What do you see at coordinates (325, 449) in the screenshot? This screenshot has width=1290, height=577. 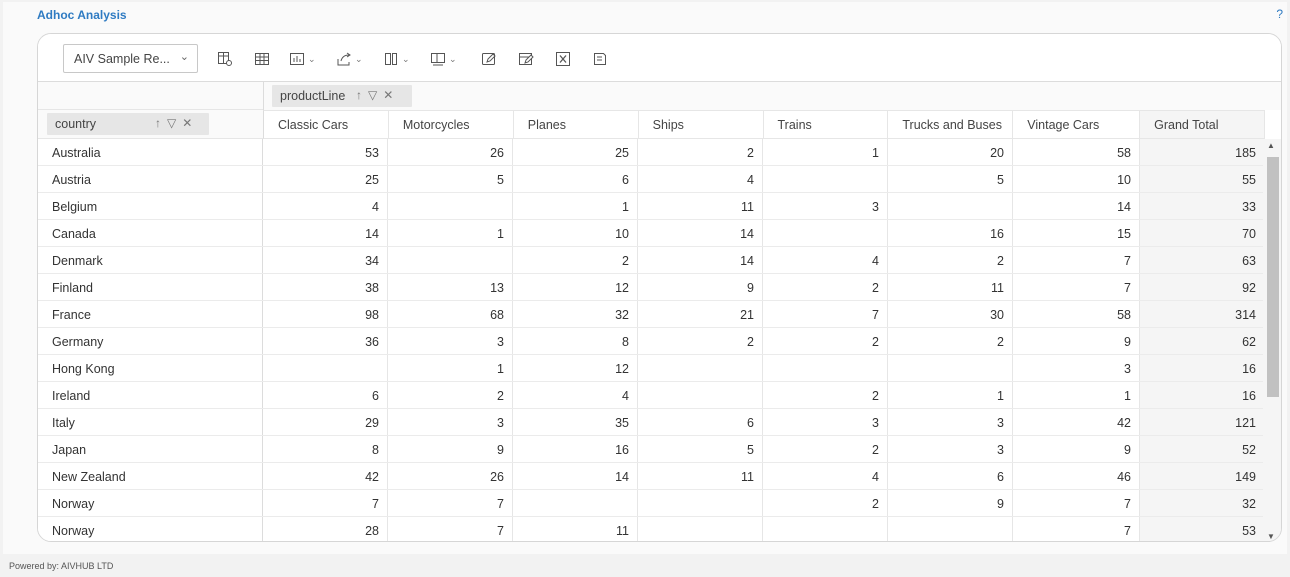 I see `table-cell: 8` at bounding box center [325, 449].